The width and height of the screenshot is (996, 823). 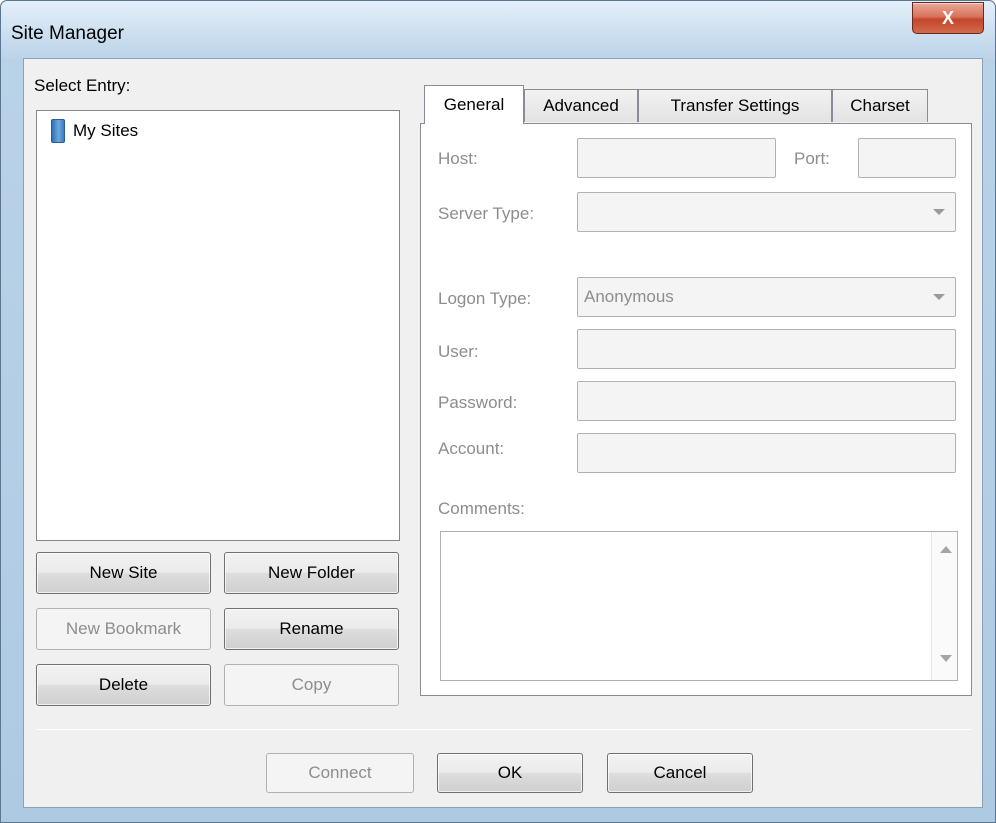 What do you see at coordinates (680, 773) in the screenshot?
I see `cancel-button: Cancel` at bounding box center [680, 773].